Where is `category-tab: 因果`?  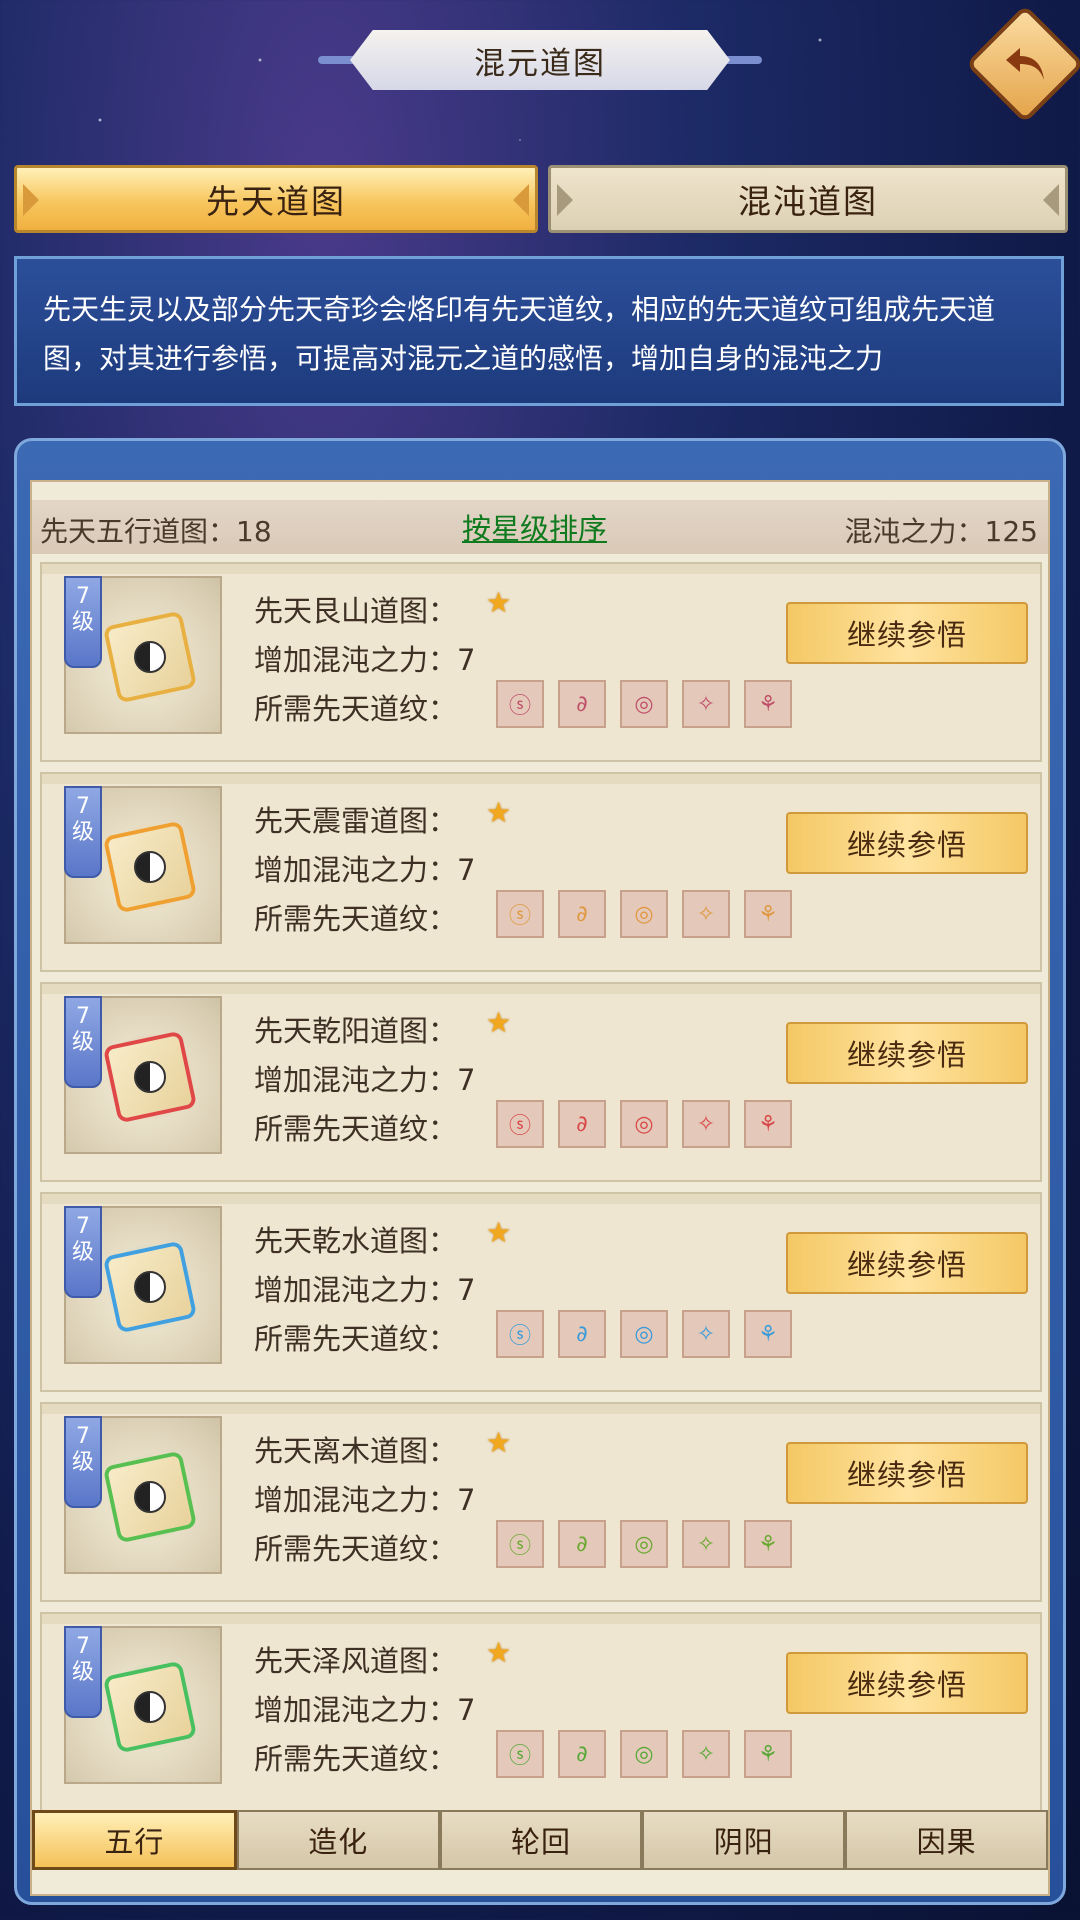
category-tab: 因果 is located at coordinates (946, 1840).